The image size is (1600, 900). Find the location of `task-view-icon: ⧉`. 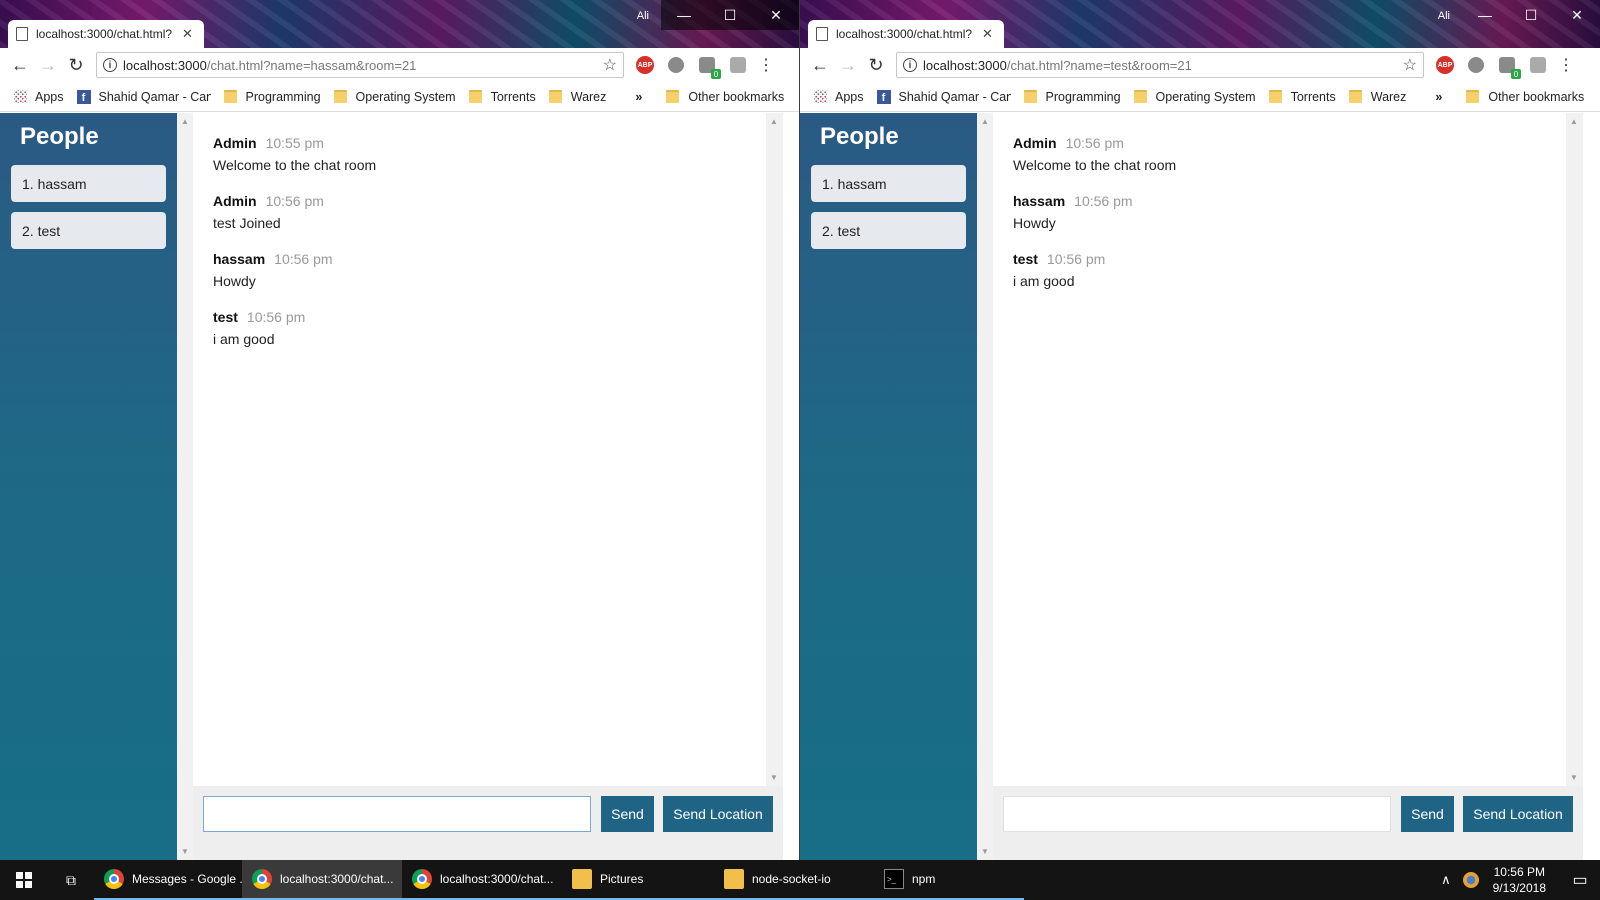

task-view-icon: ⧉ is located at coordinates (71, 880).